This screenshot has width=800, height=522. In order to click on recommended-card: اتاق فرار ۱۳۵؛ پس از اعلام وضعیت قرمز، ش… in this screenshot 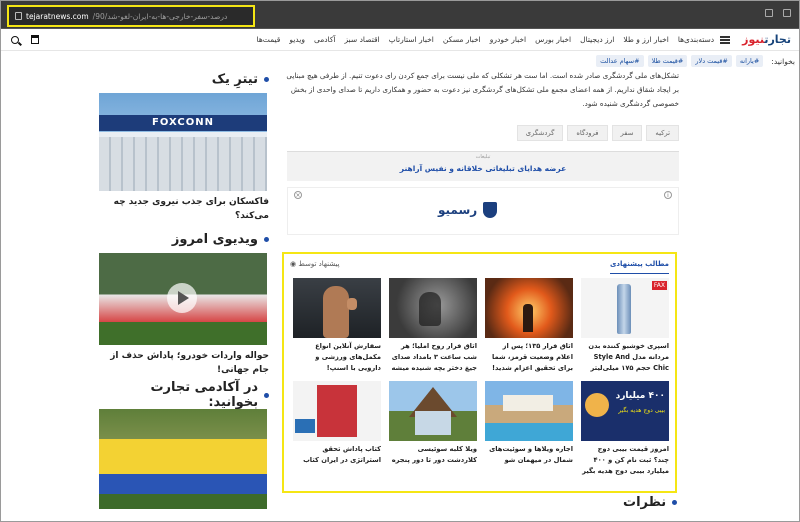, I will do `click(529, 327)`.